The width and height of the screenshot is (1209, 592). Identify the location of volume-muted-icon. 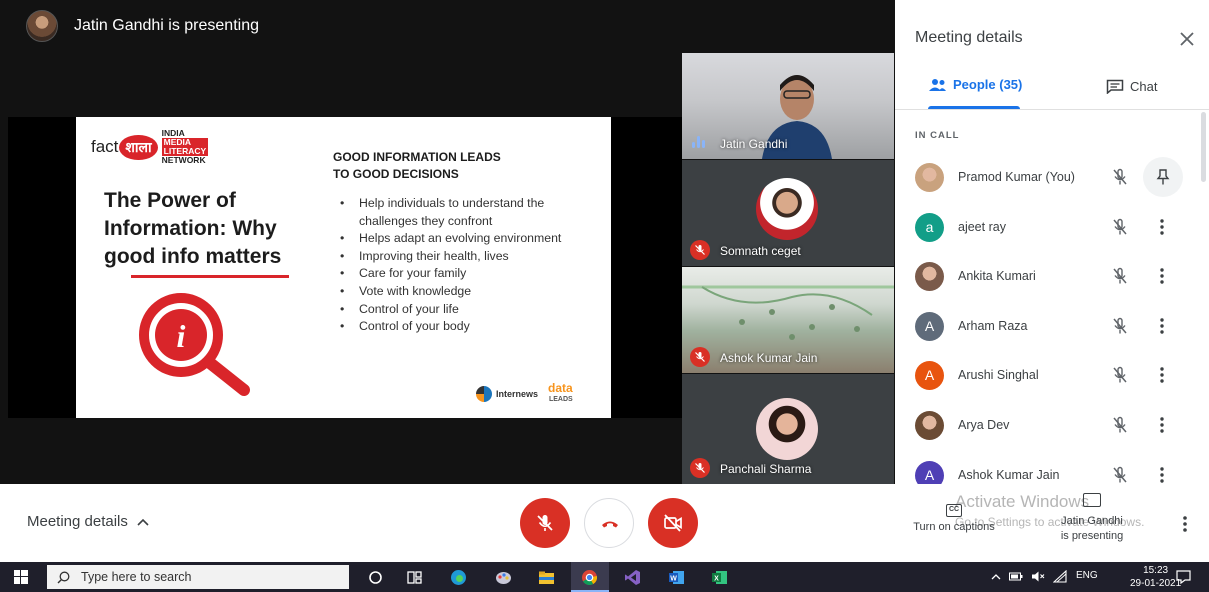
(1038, 576).